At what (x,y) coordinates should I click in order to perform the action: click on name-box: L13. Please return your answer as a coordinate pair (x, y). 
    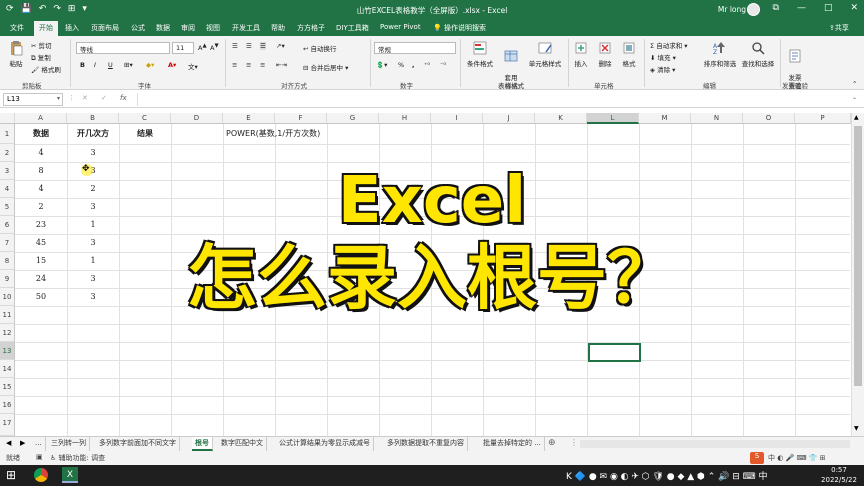
    Looking at the image, I should click on (33, 99).